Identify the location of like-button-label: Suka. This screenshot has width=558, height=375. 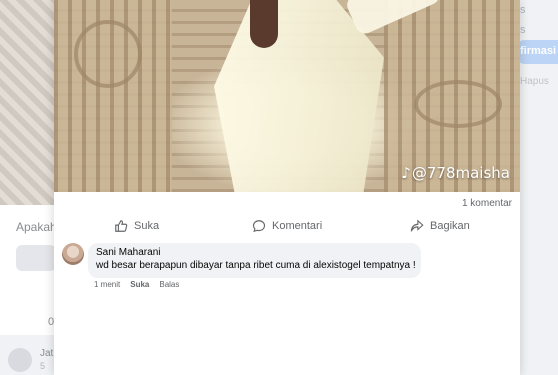
(147, 226).